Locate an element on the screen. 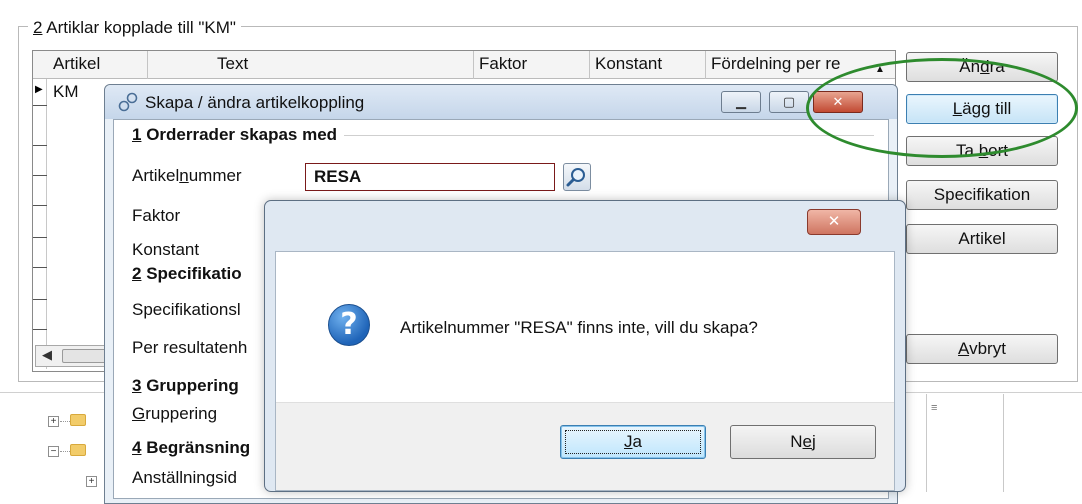 Image resolution: width=1082 pixels, height=504 pixels. close-icon: ✕ is located at coordinates (834, 222).